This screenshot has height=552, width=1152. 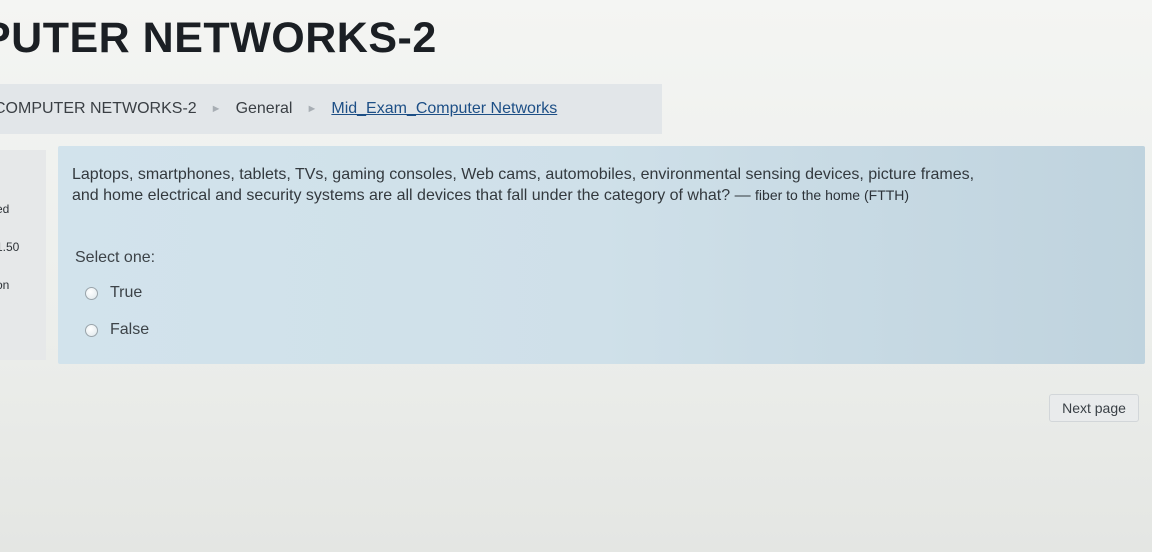 I want to click on radio-true, so click(x=91, y=293).